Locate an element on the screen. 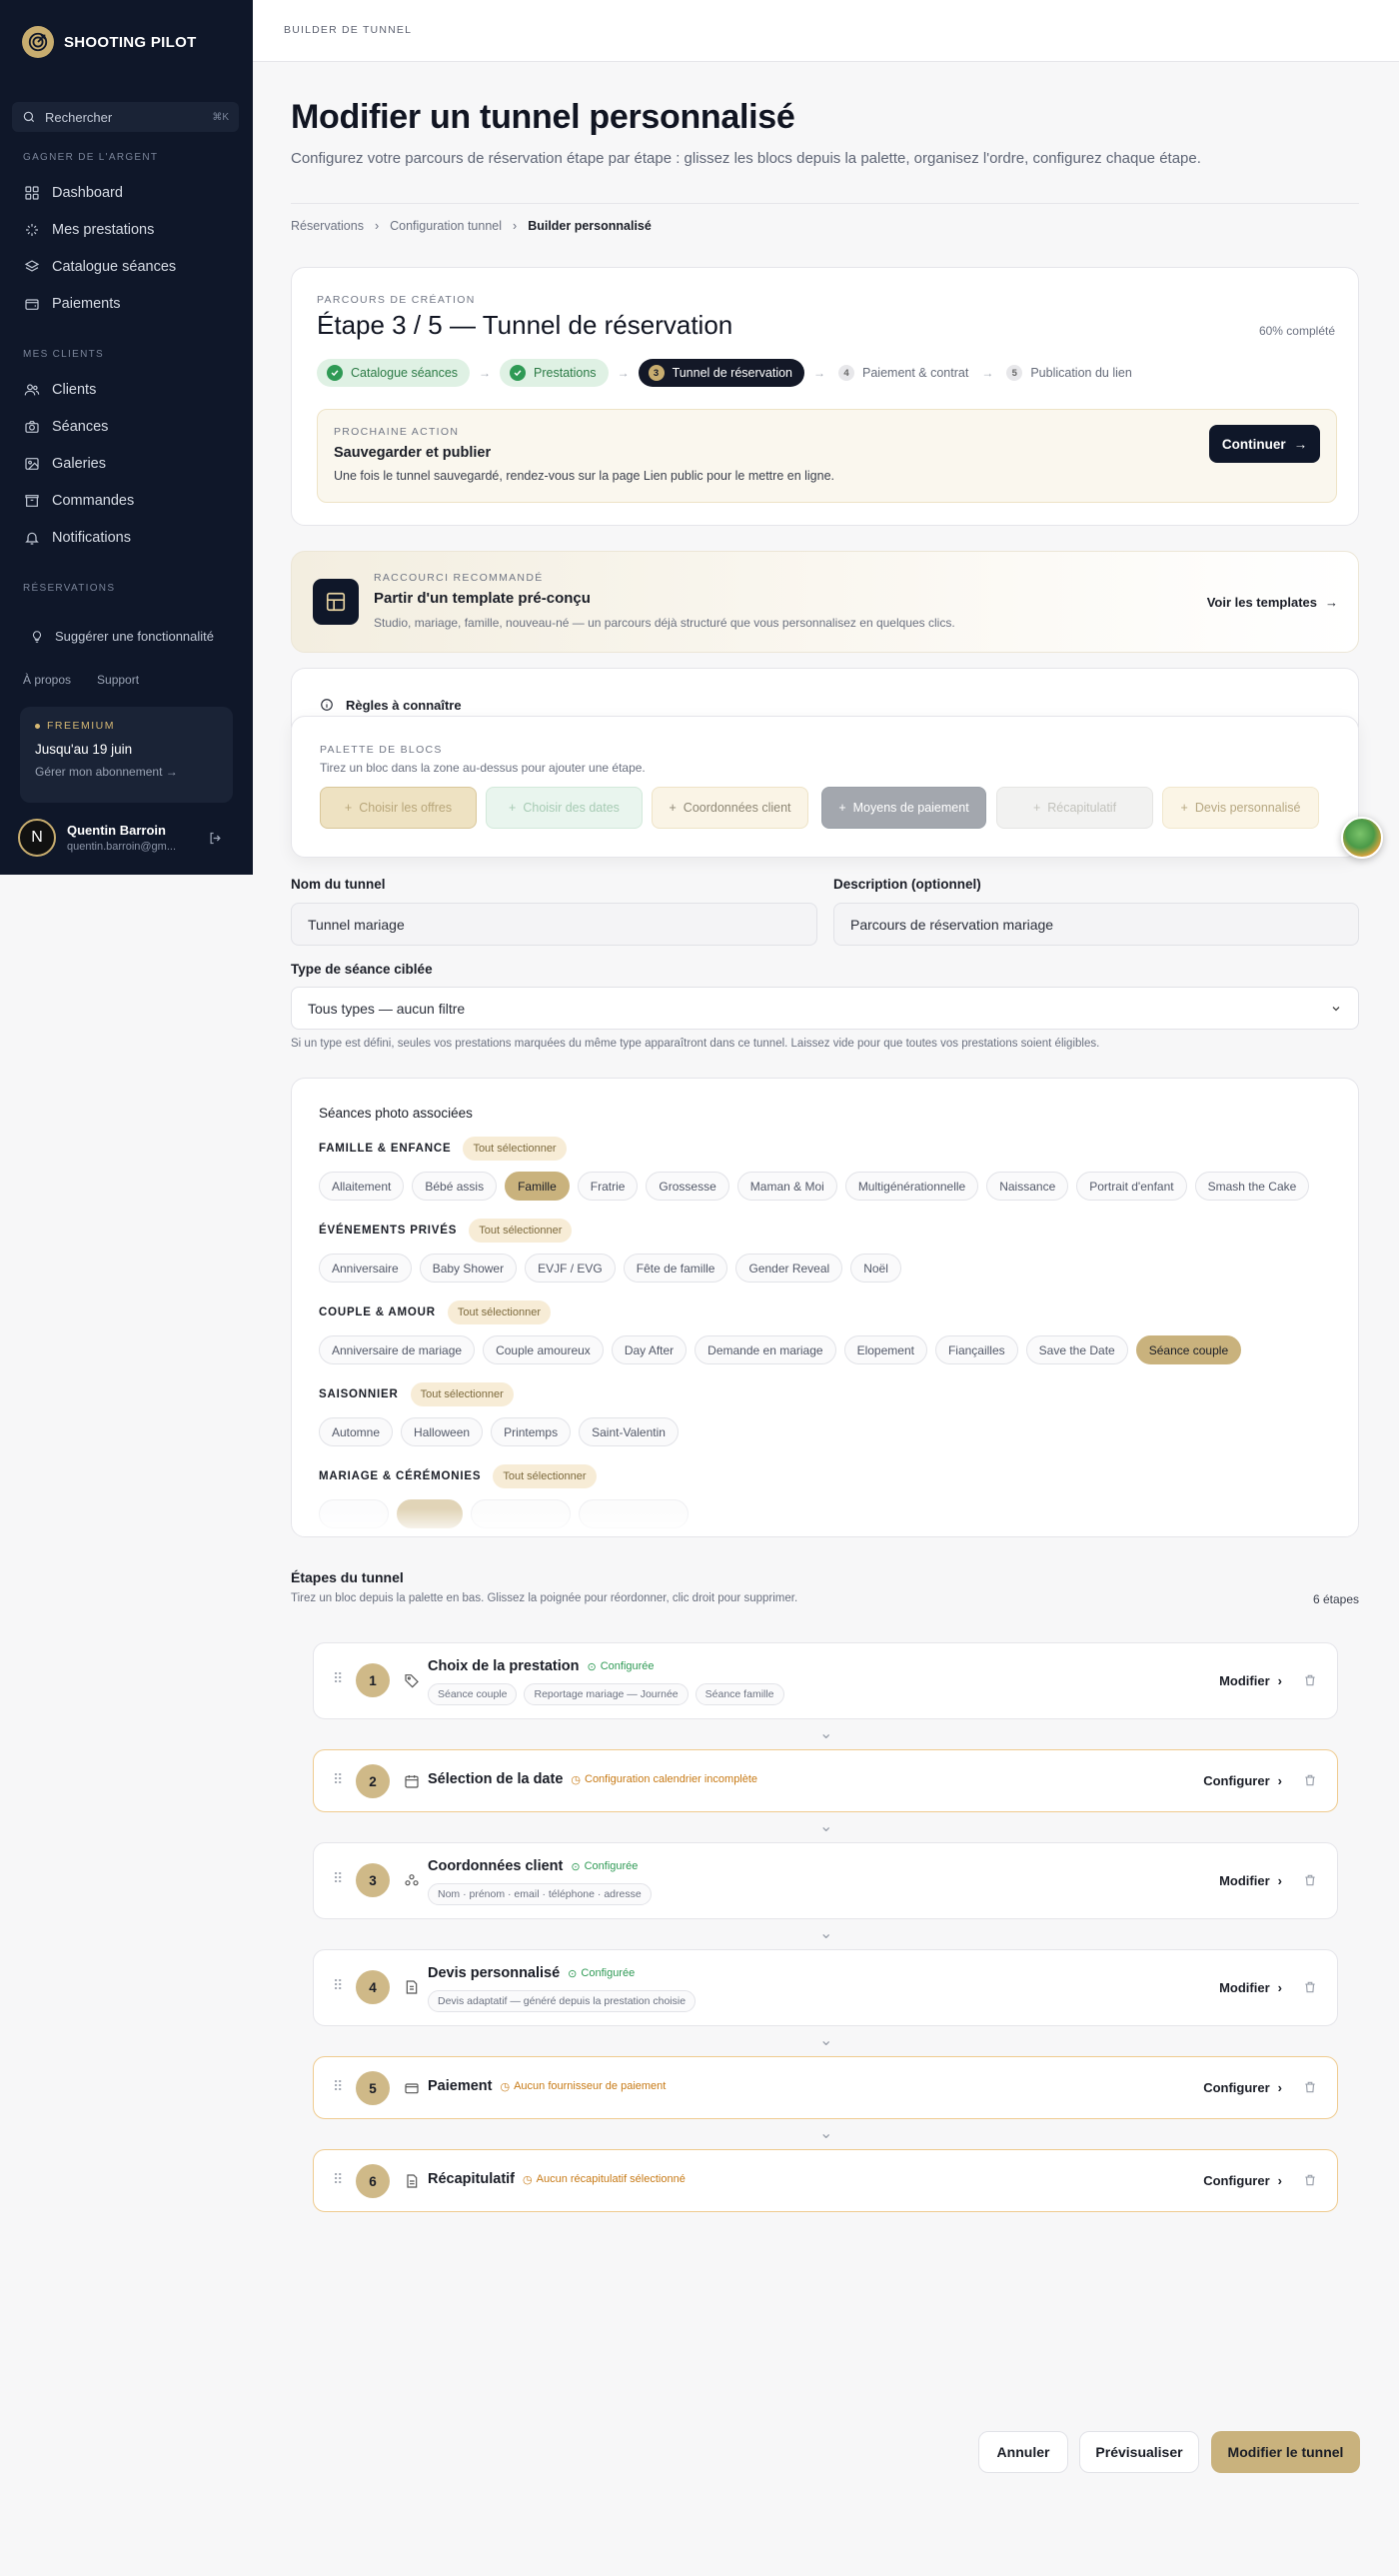 The width and height of the screenshot is (1399, 2576). session-tag: Halloween is located at coordinates (443, 1431).